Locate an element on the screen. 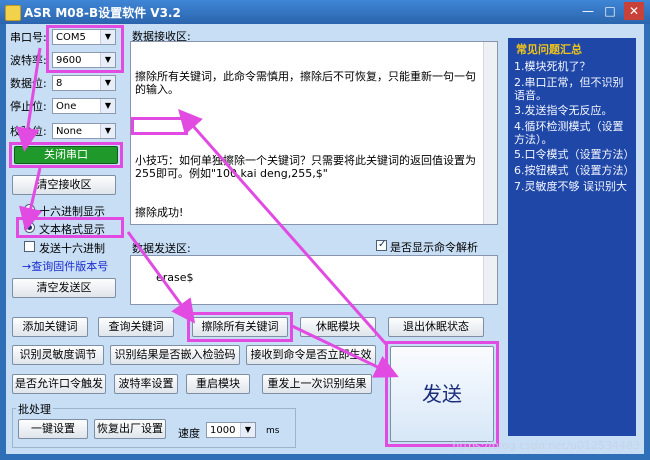 Image resolution: width=650 pixels, height=460 pixels. minimize-button: — is located at coordinates (588, 11).